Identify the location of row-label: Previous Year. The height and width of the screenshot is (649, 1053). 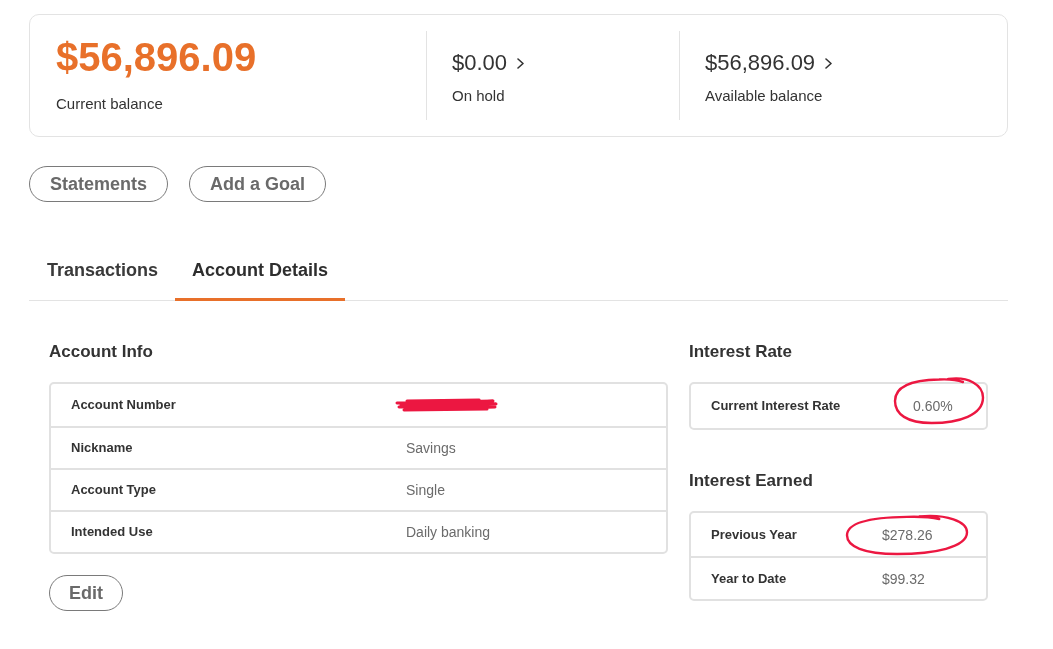
(754, 534).